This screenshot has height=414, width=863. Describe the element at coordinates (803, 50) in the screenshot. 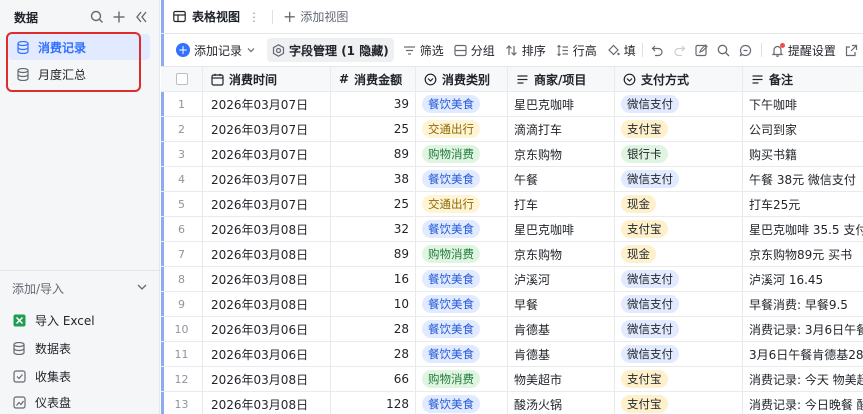

I see `reminder-settings-button: 提醒设置` at that location.